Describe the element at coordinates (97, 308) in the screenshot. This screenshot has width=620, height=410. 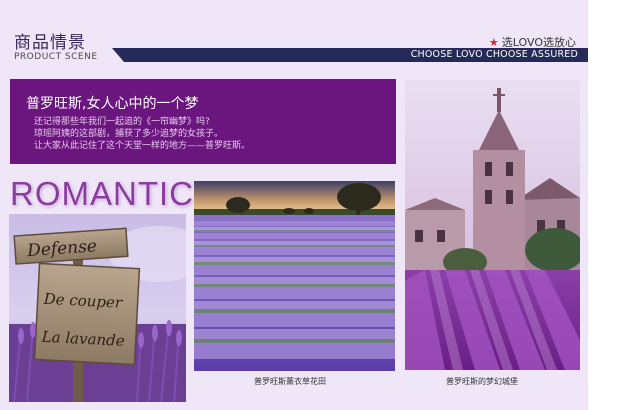
I see `lavande-sign-photo: Defense De couper La lavande` at that location.